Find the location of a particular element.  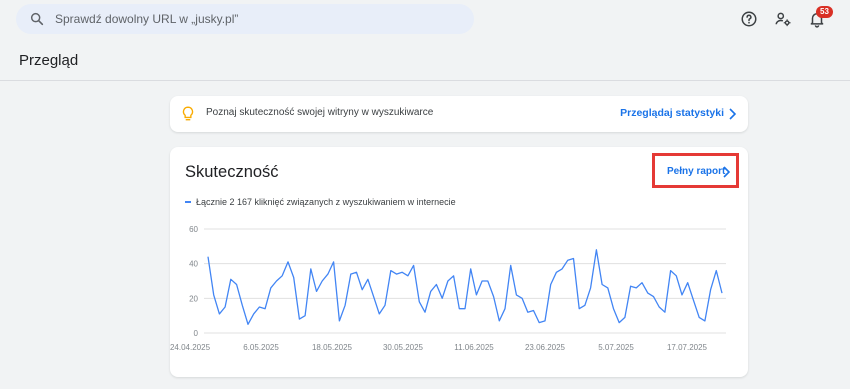

x-tick-label: 24.04.2025 is located at coordinates (190, 347).